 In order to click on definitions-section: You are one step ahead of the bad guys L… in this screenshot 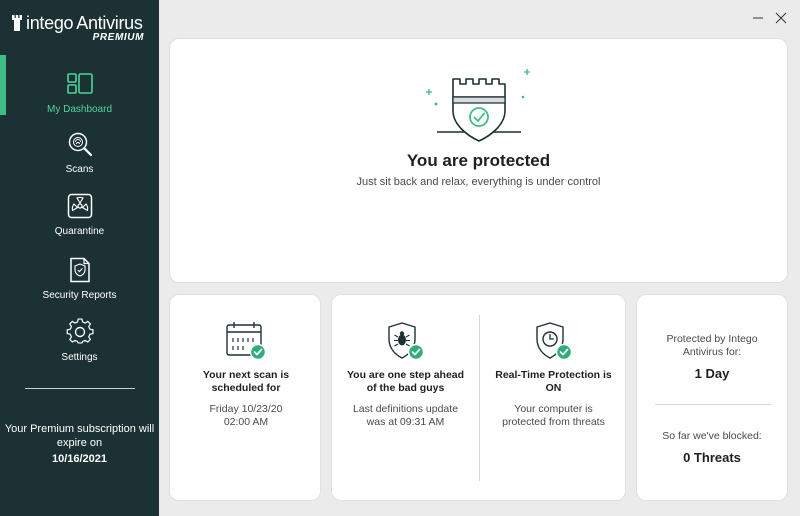, I will do `click(405, 397)`.